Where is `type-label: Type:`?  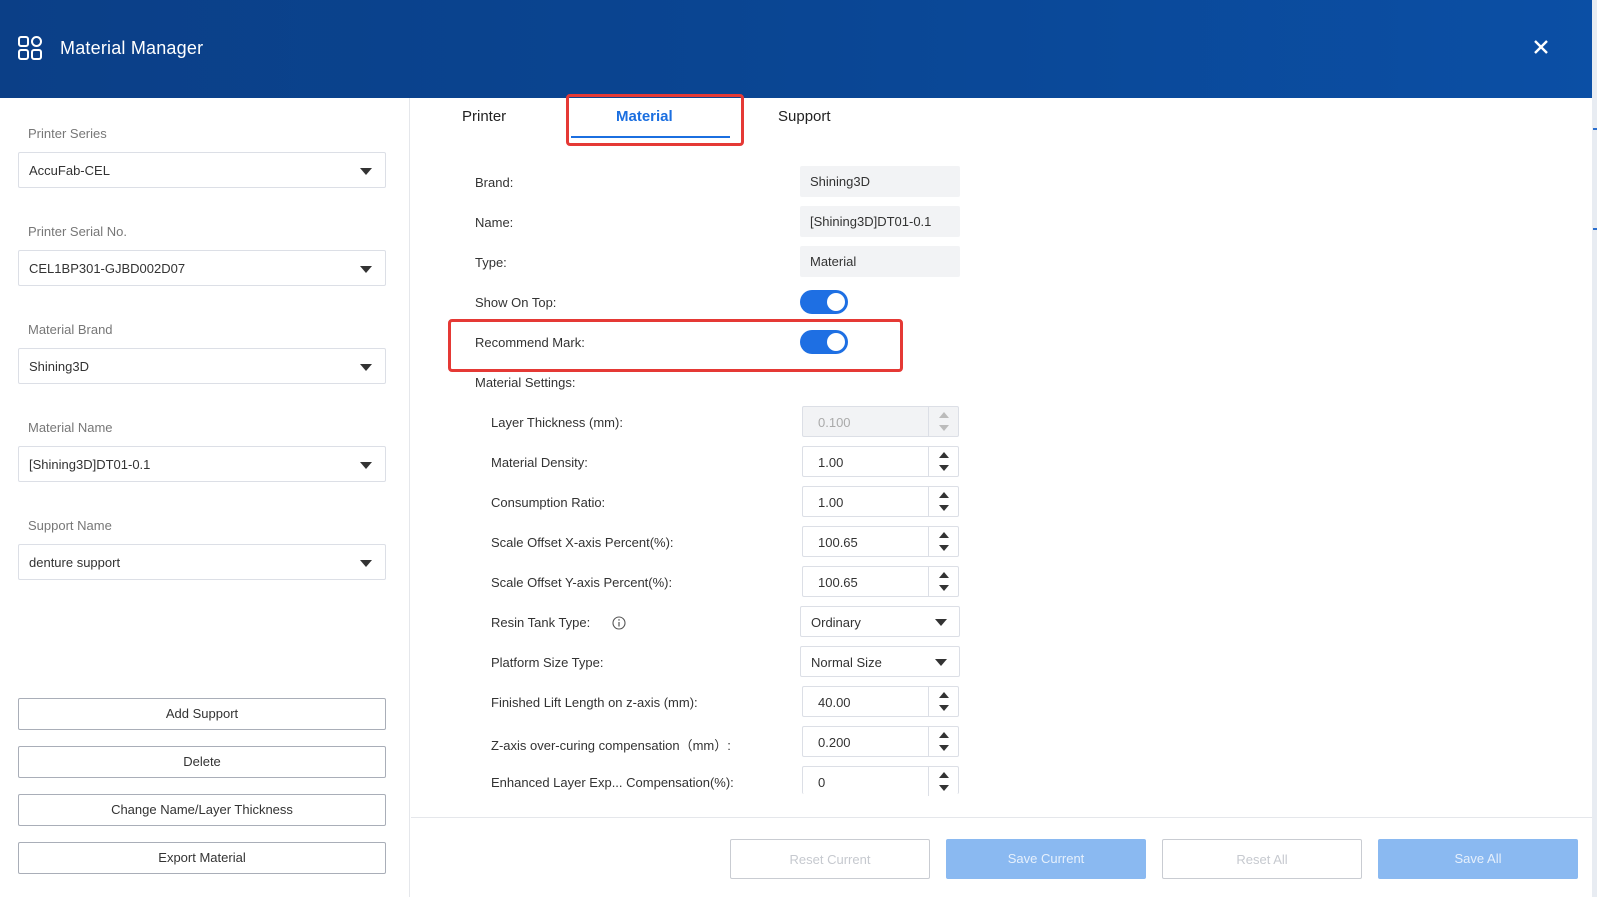 type-label: Type: is located at coordinates (491, 262).